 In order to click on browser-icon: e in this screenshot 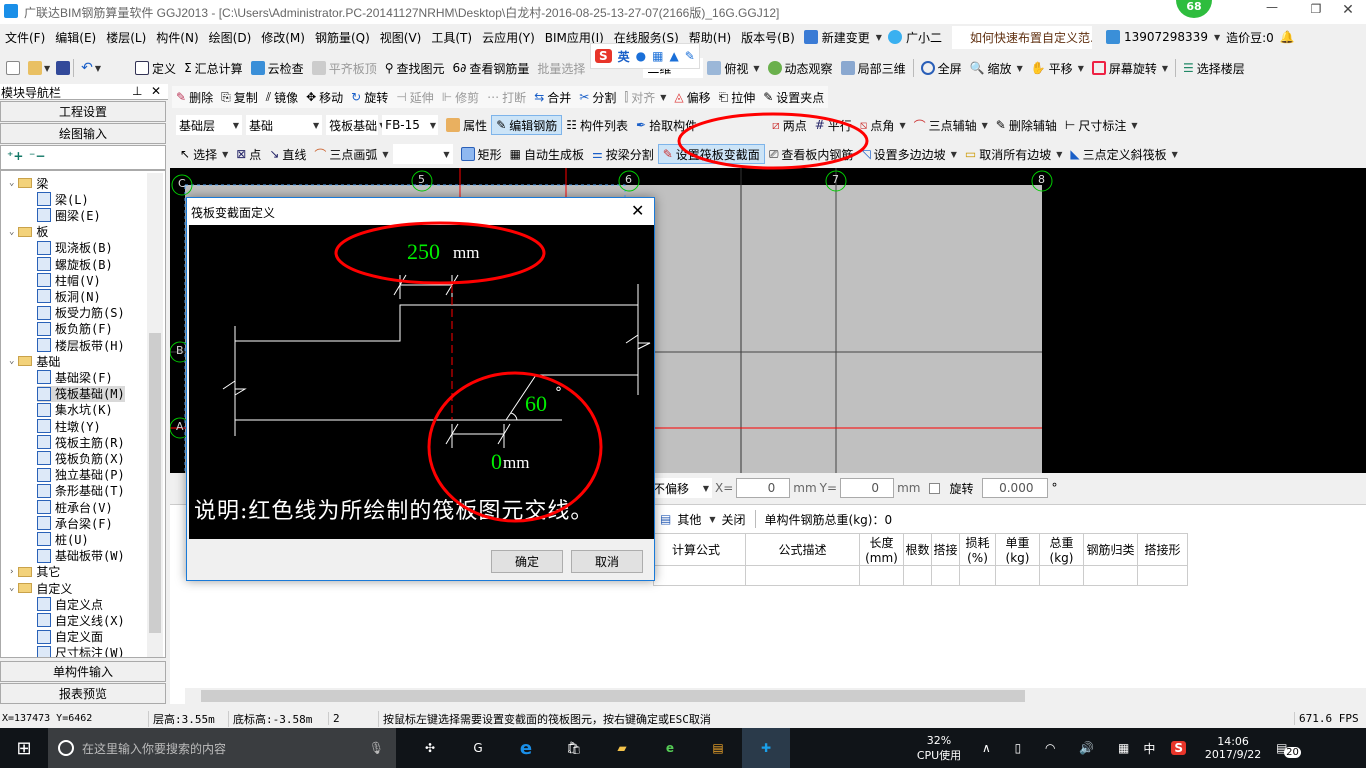, I will do `click(670, 748)`.